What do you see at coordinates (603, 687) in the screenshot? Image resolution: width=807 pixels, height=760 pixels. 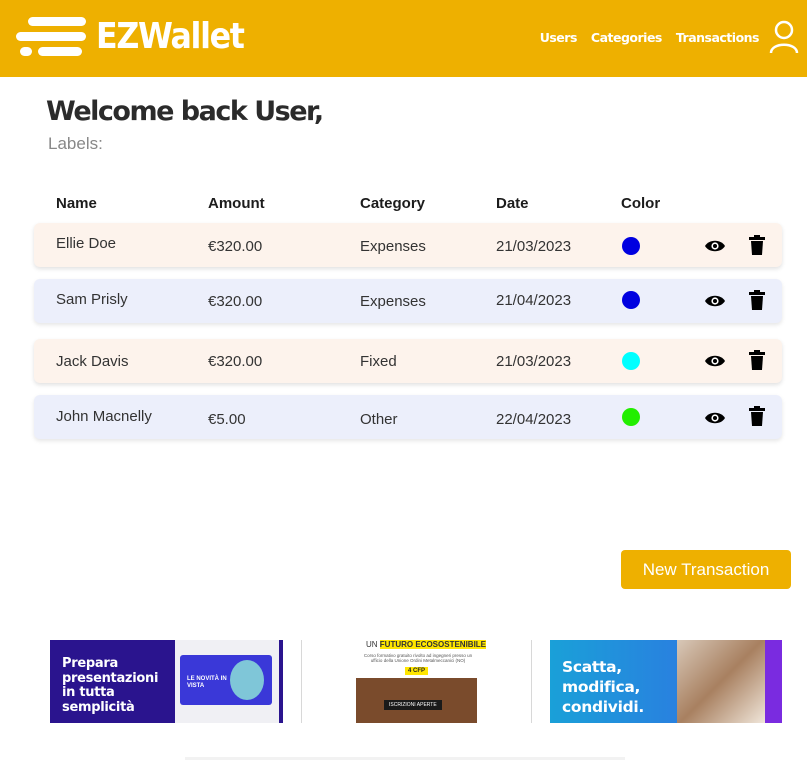 I see `ad3-headline: Scatta, modifica, condividi.` at bounding box center [603, 687].